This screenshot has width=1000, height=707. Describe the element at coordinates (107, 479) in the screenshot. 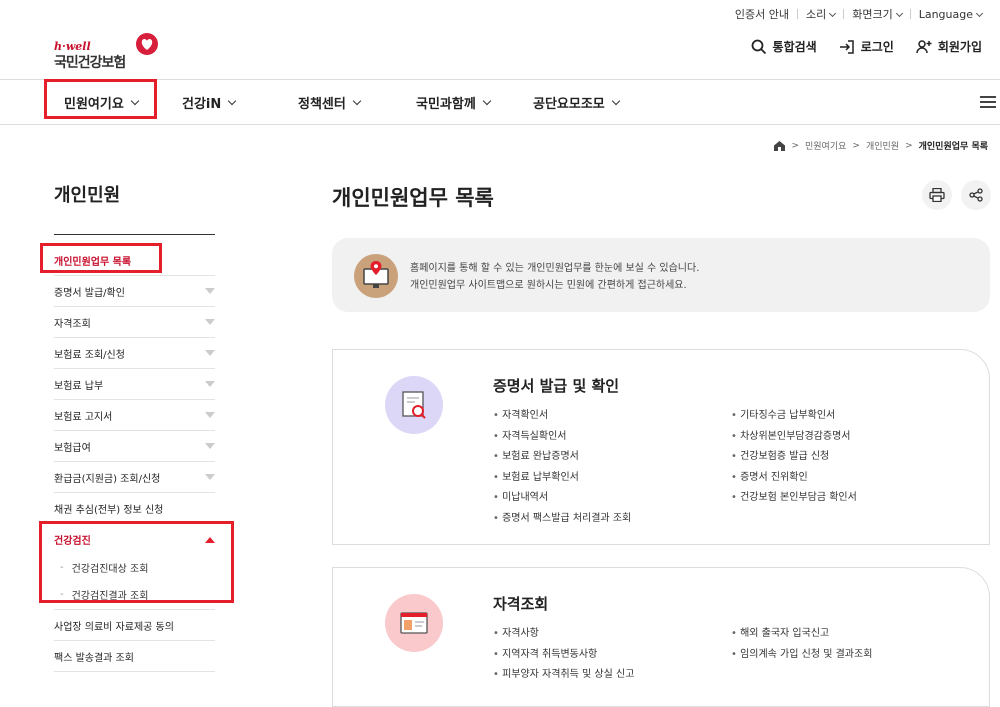

I see `lnb-label: 환급금(지원금) 조회/신청` at that location.